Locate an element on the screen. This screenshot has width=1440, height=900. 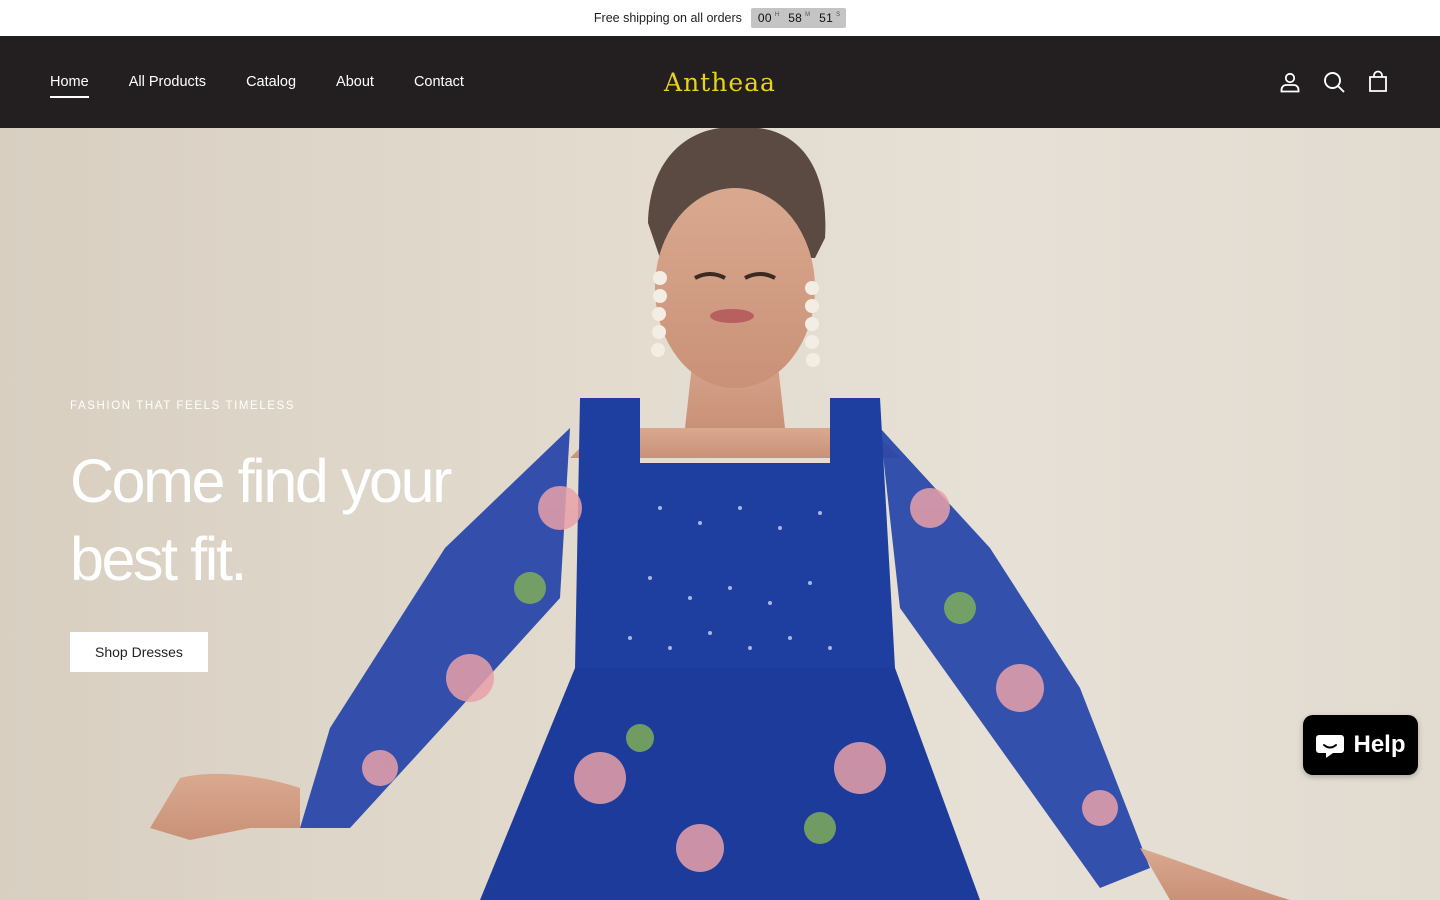
timer-hours-unit: H is located at coordinates (777, 15).